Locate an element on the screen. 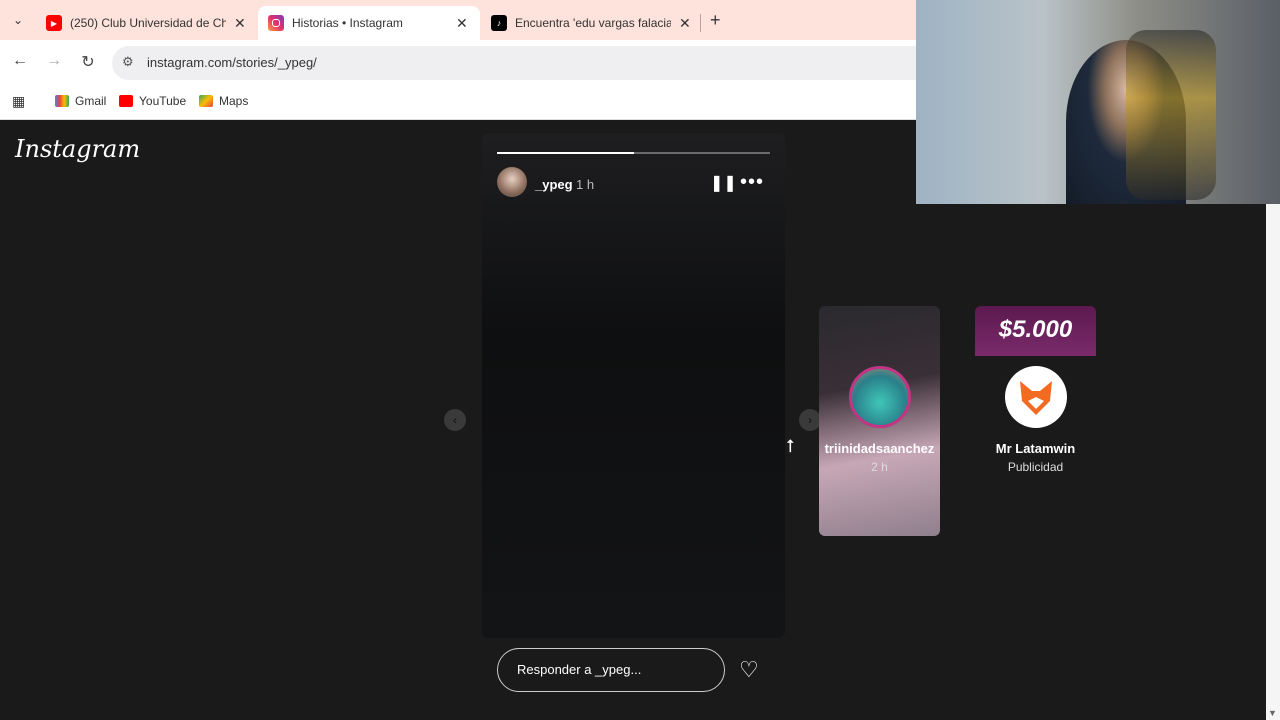 The height and width of the screenshot is (720, 1280). next-story-card: triinidadsaanchez 2 h is located at coordinates (879, 421).